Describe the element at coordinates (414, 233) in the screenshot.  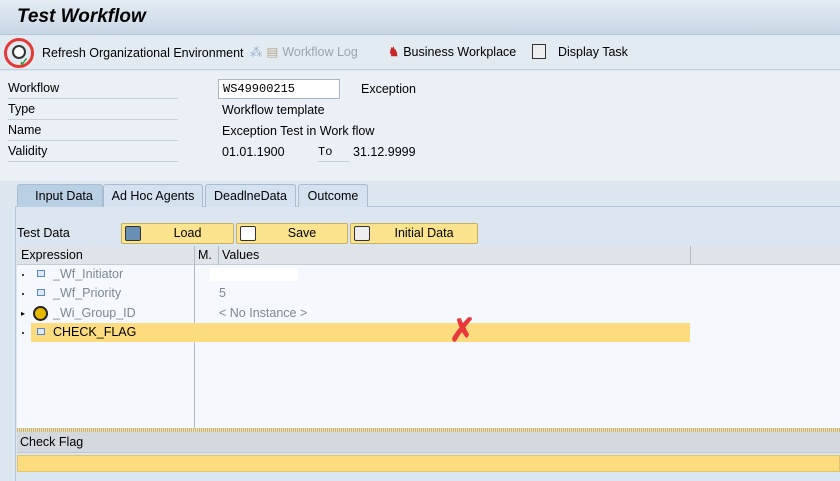
I see `initial-data-button: Initial Data` at that location.